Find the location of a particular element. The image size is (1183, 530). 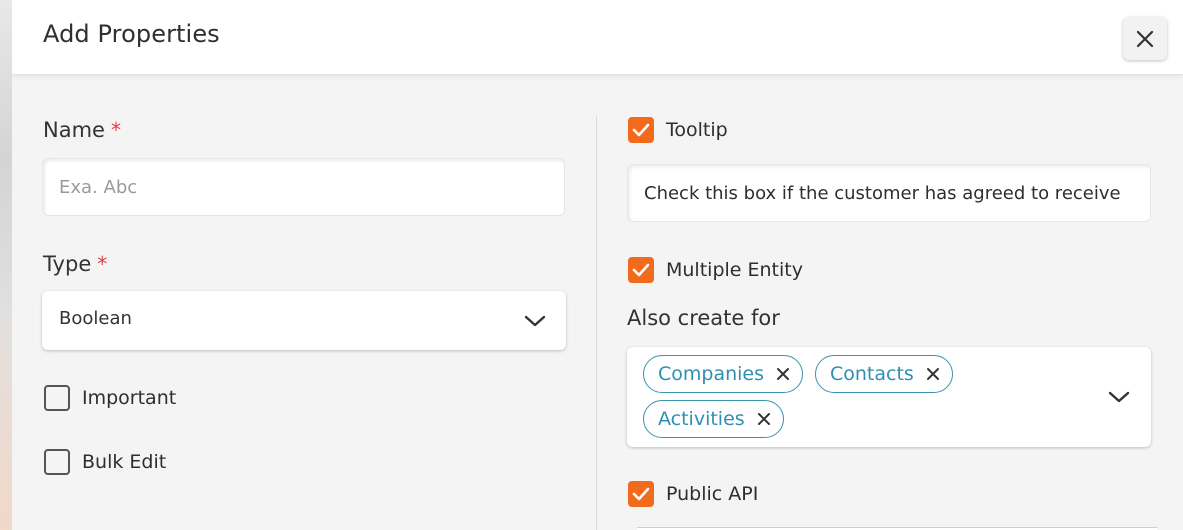

tooltip-label: Tooltip is located at coordinates (697, 130).